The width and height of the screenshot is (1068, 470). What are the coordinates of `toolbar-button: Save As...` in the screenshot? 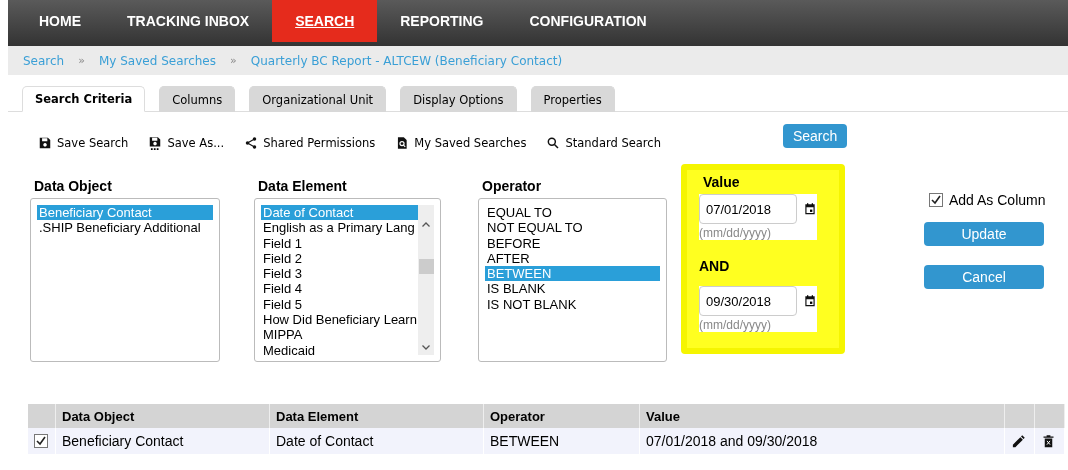 It's located at (186, 143).